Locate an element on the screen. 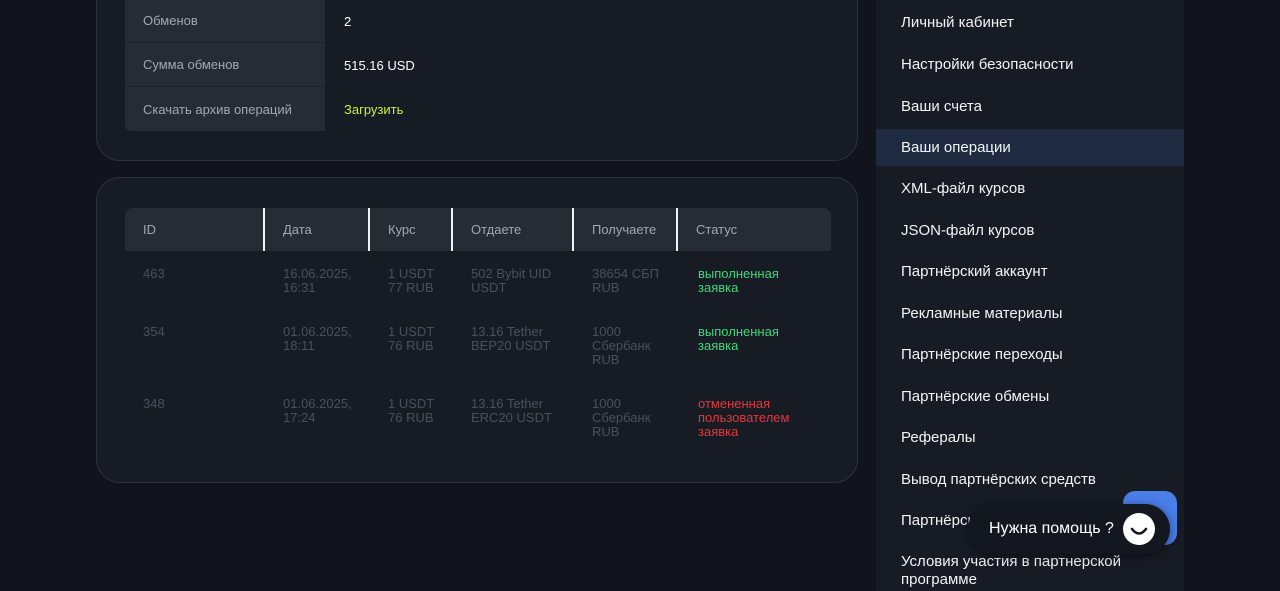 Image resolution: width=1280 pixels, height=591 pixels. chat-smile-icon is located at coordinates (1139, 529).